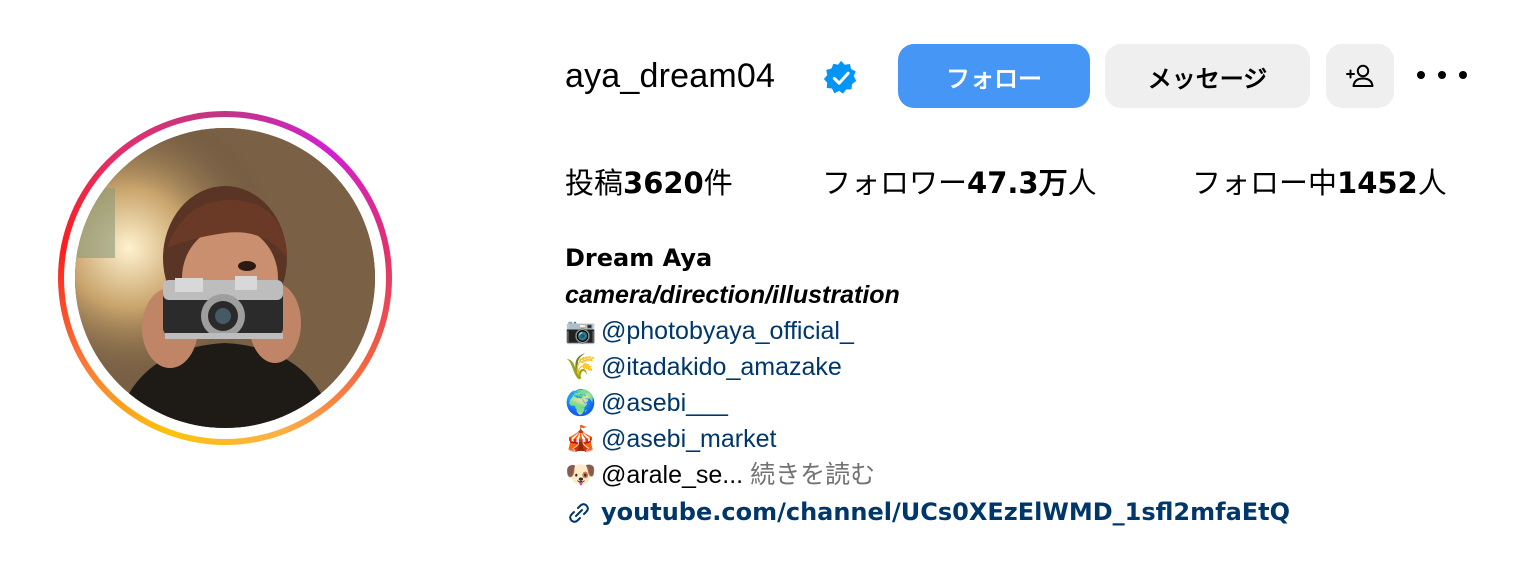  I want to click on suggest-users-button, so click(1360, 76).